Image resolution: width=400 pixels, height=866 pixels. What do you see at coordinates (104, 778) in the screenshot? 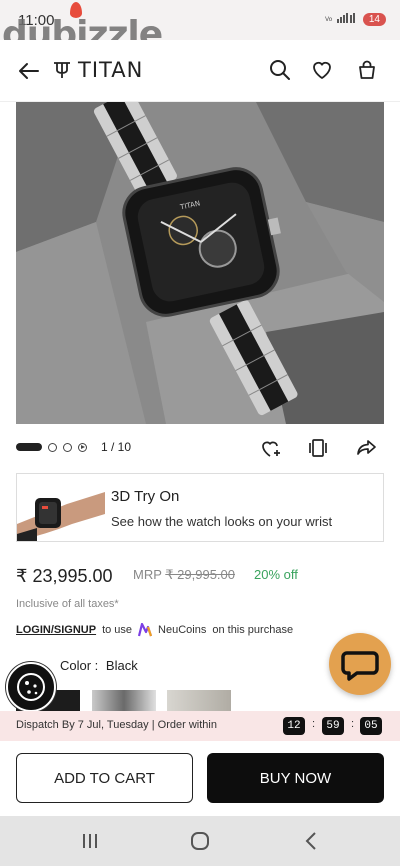
I see `add-to-cart-button: ADD TO CART` at bounding box center [104, 778].